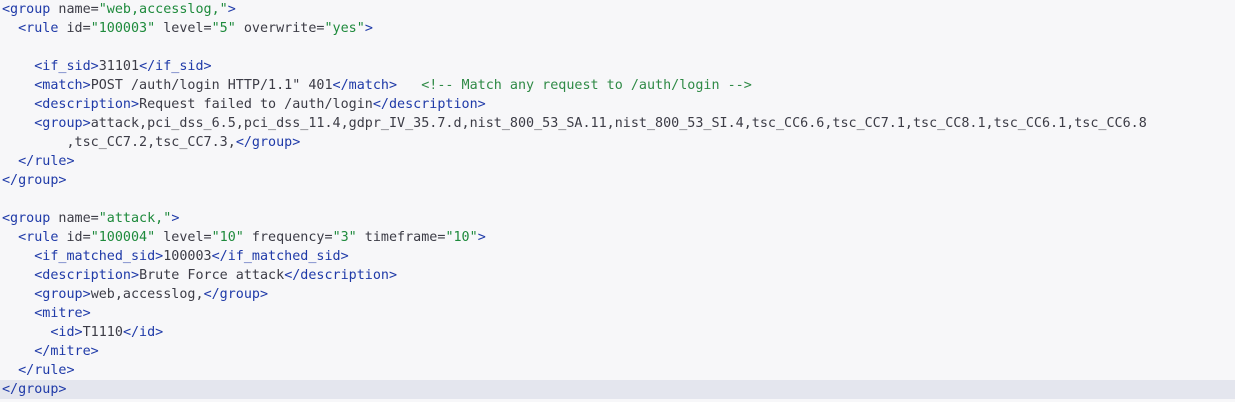  Describe the element at coordinates (143, 332) in the screenshot. I see `xml-tag: </id>` at that location.